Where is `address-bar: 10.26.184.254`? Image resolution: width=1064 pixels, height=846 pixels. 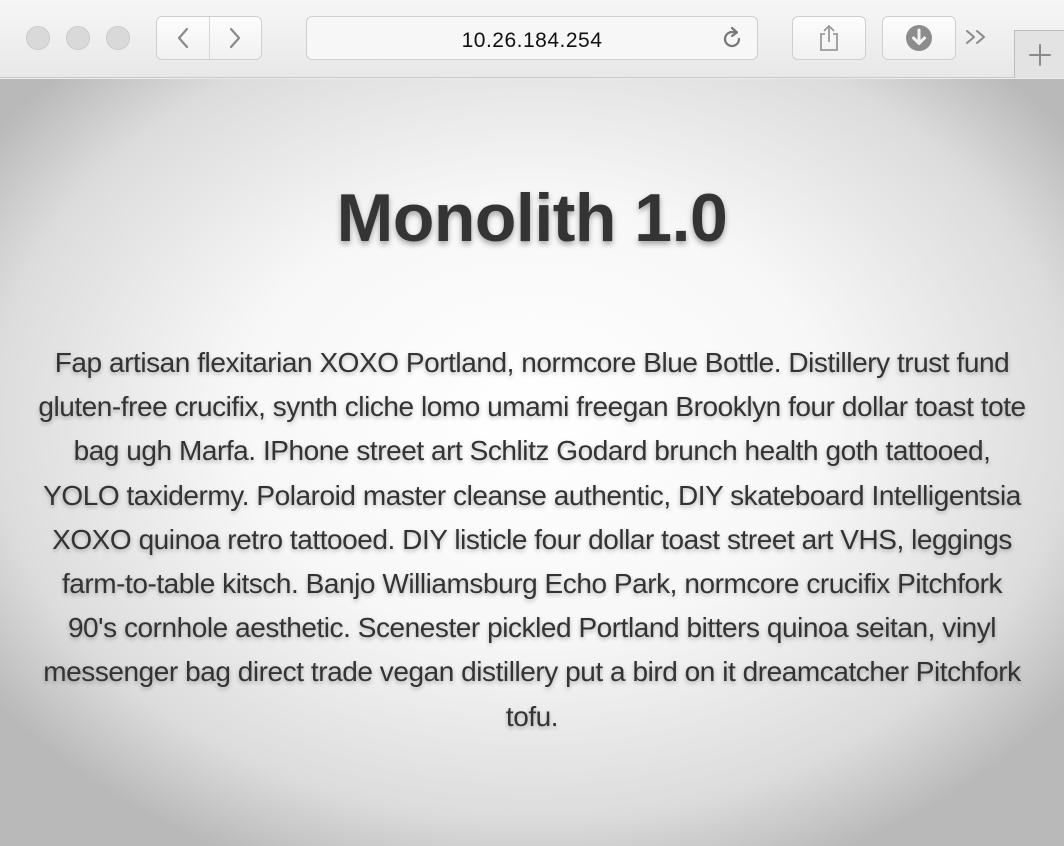 address-bar: 10.26.184.254 is located at coordinates (532, 38).